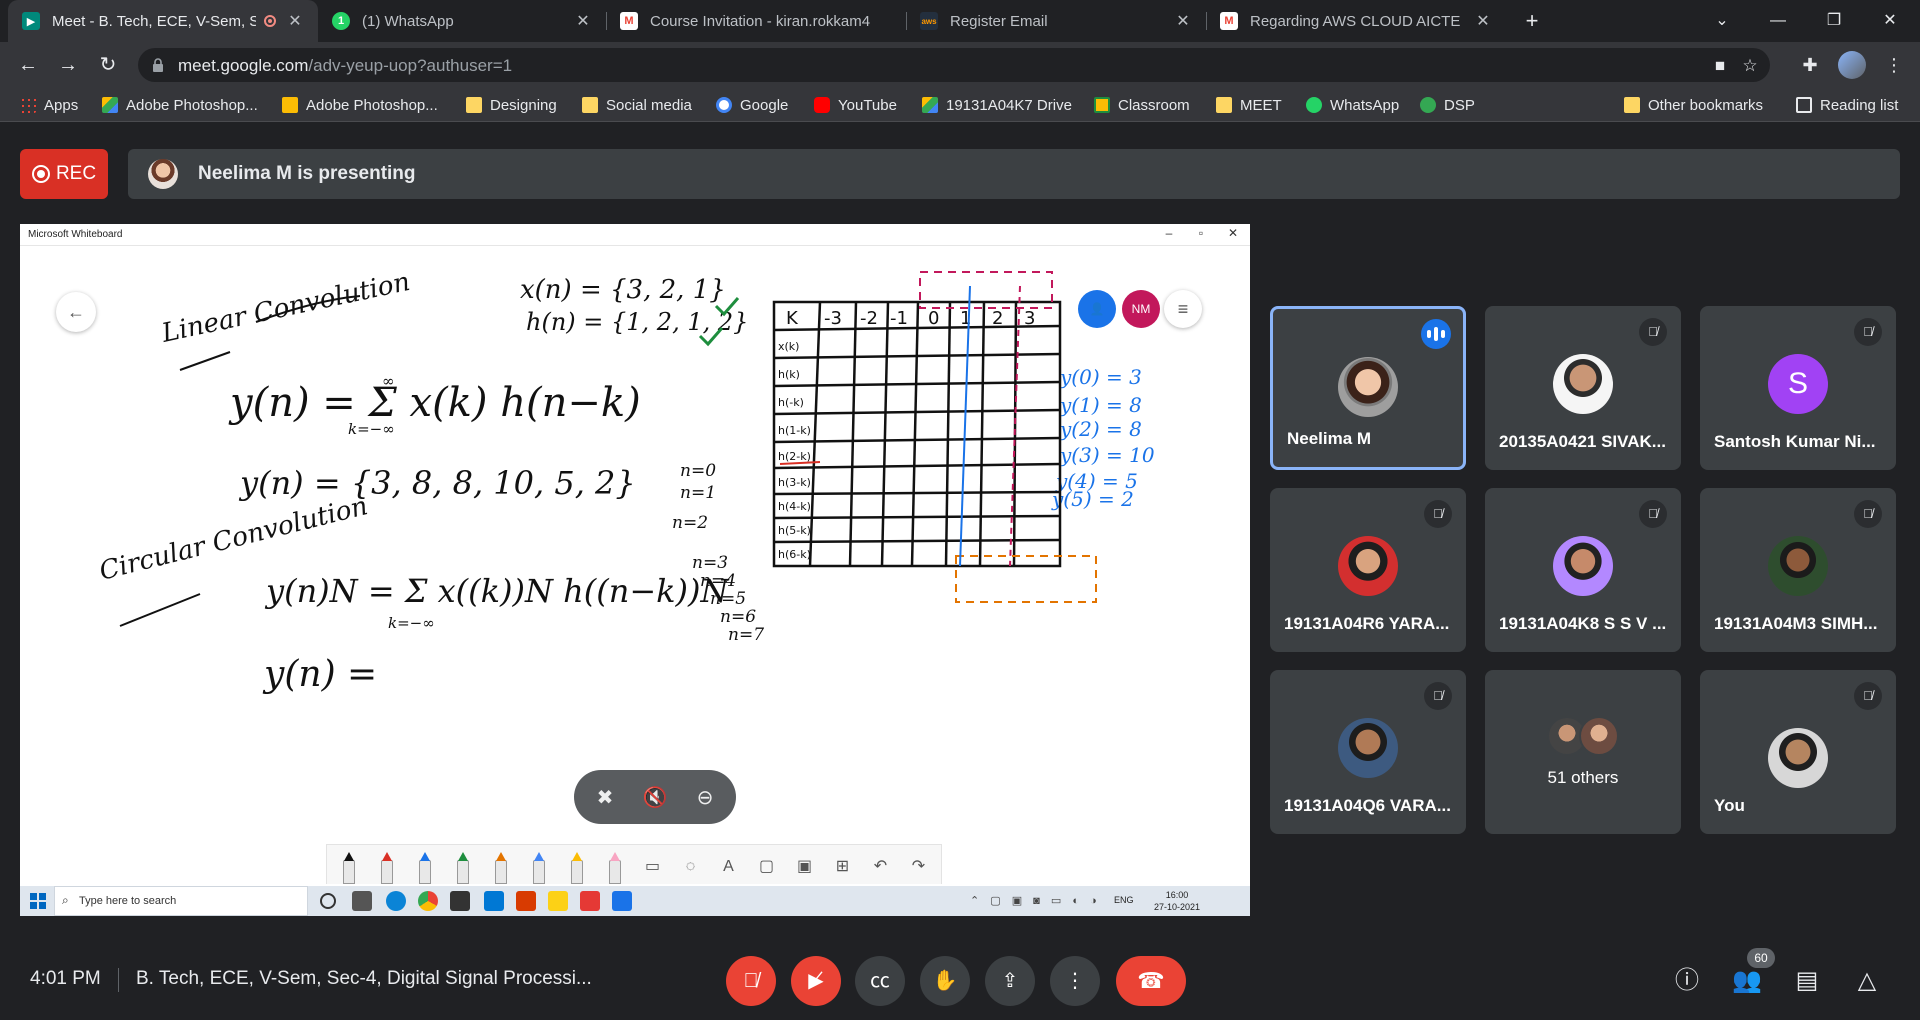 This screenshot has height=1020, width=1920. Describe the element at coordinates (500, 867) in the screenshot. I see `orange-pen-icon` at that location.